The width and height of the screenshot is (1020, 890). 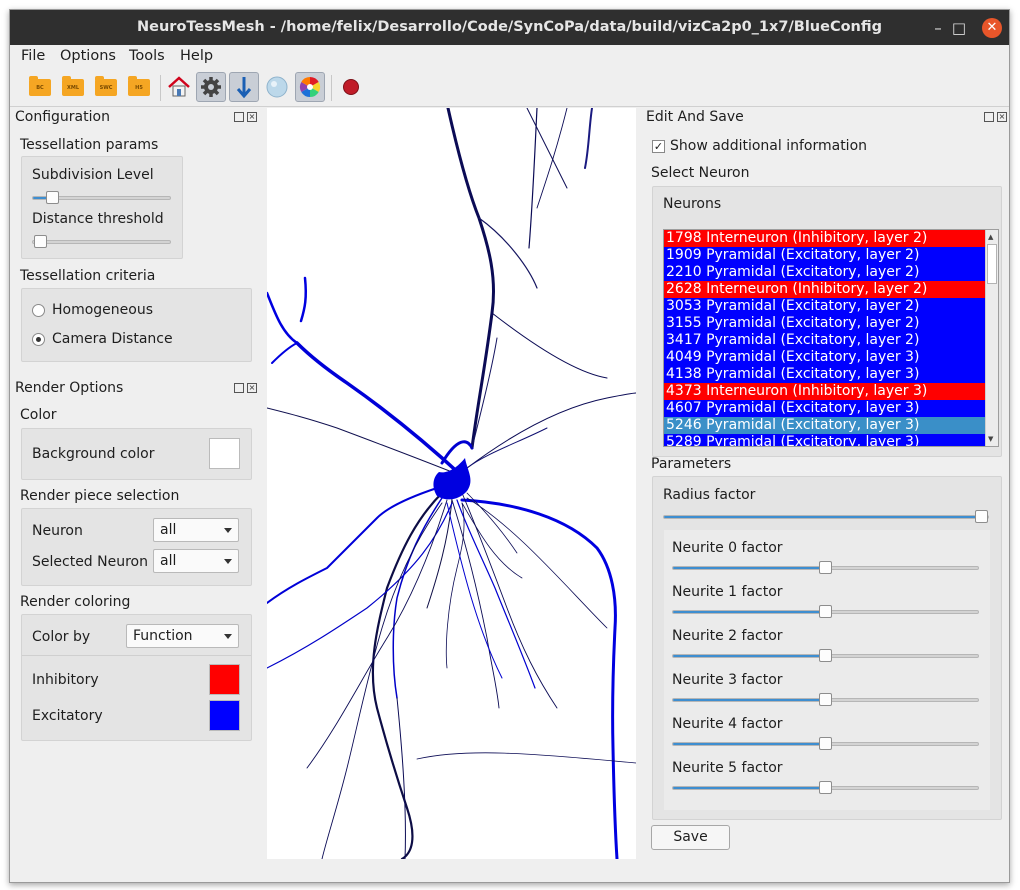 I want to click on neuron-list-item: 4373 Interneuron (Inhibitory, layer 3), so click(x=824, y=391).